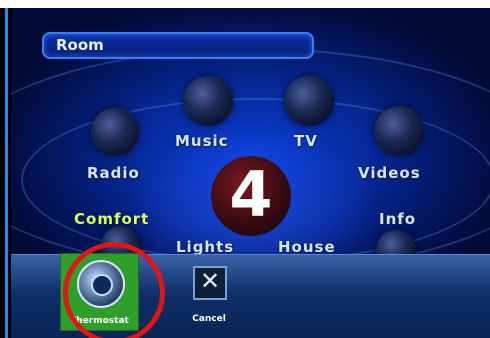 The width and height of the screenshot is (490, 338). I want to click on center-logo: 4, so click(251, 196).